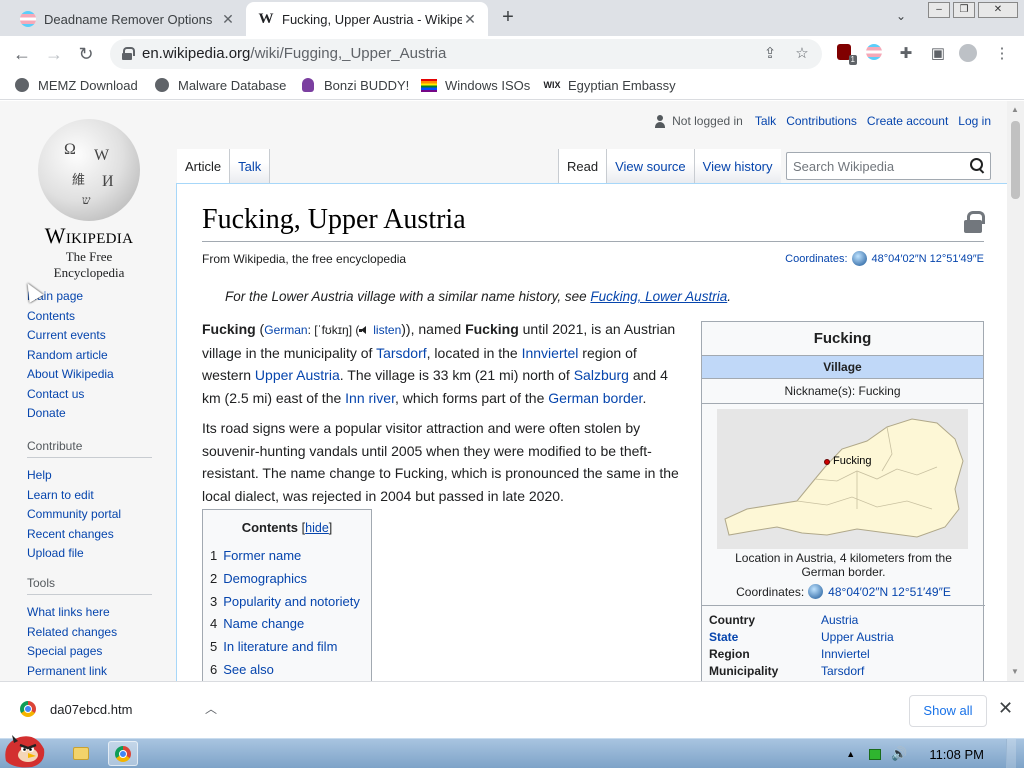 This screenshot has width=1024, height=768. What do you see at coordinates (354, 85) in the screenshot?
I see `bookmark-bonzi-buddy: Bonzi BUDDY!` at bounding box center [354, 85].